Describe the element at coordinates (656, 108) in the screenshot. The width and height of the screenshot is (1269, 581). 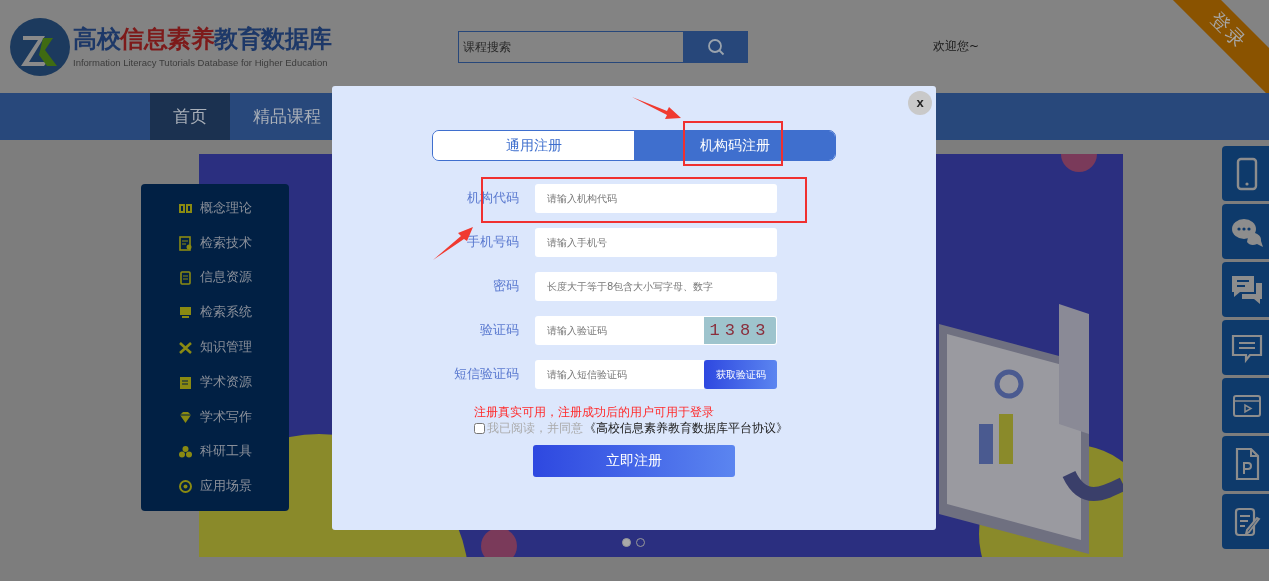
I see `annotation-arrow` at that location.